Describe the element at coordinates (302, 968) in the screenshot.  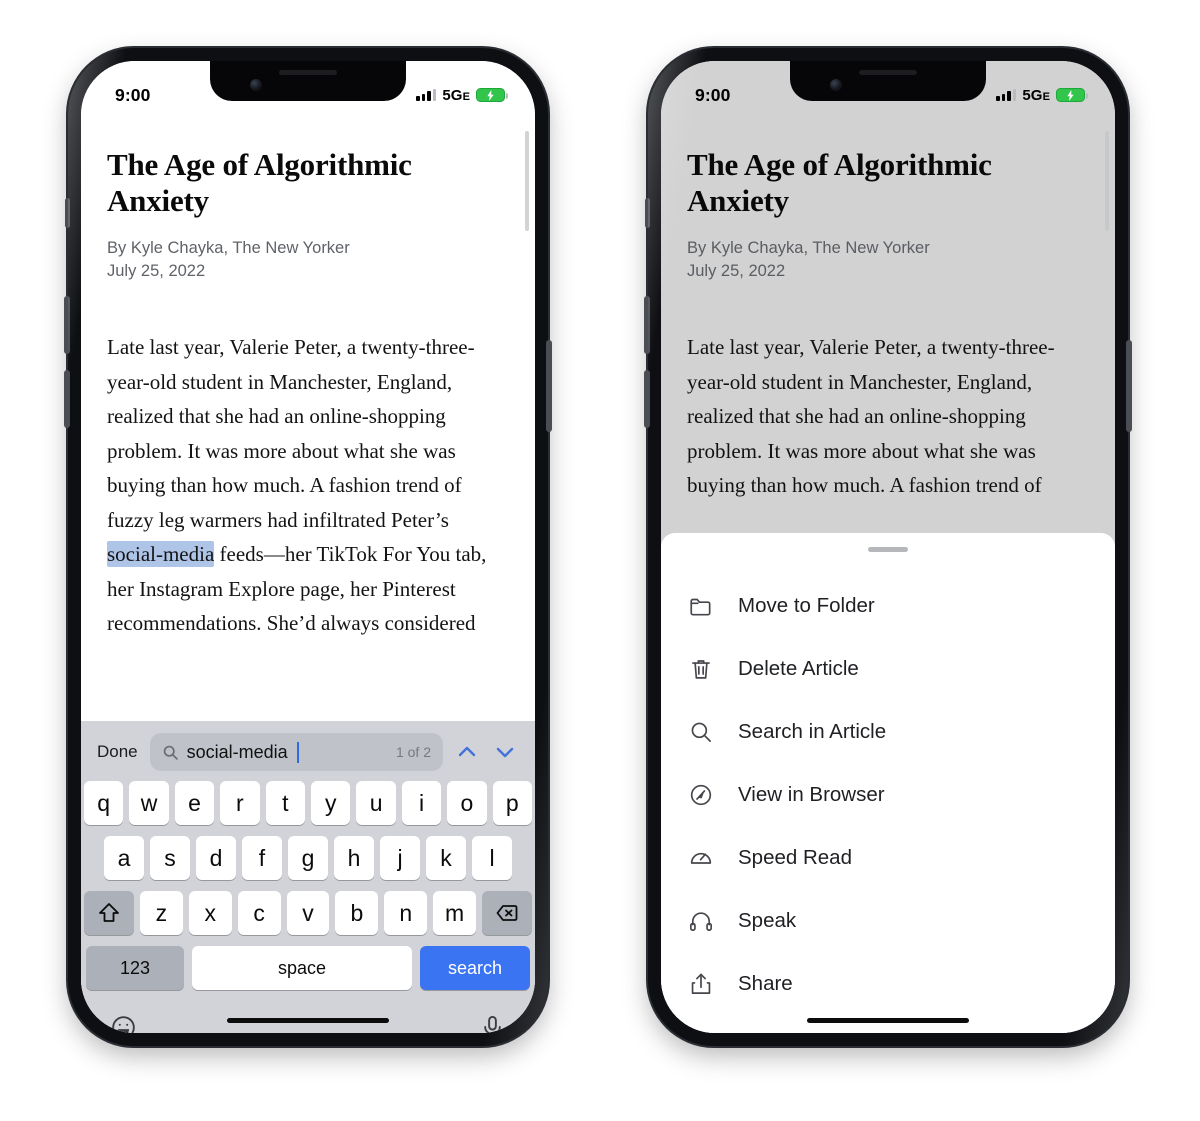
I see `space-key: space` at that location.